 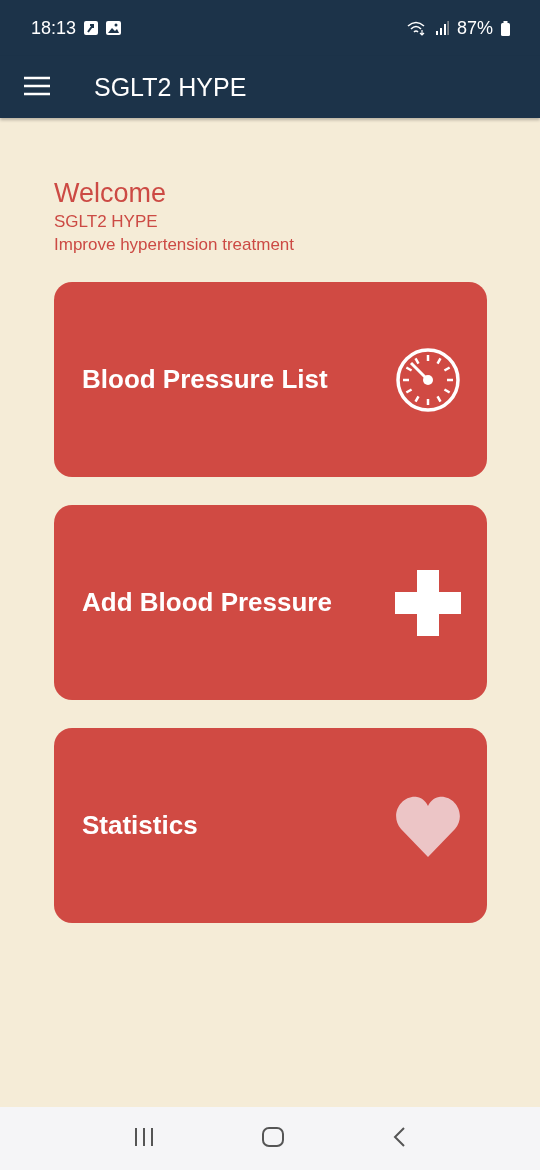 What do you see at coordinates (111, 193) in the screenshot?
I see `welcome-heading: Welcome` at bounding box center [111, 193].